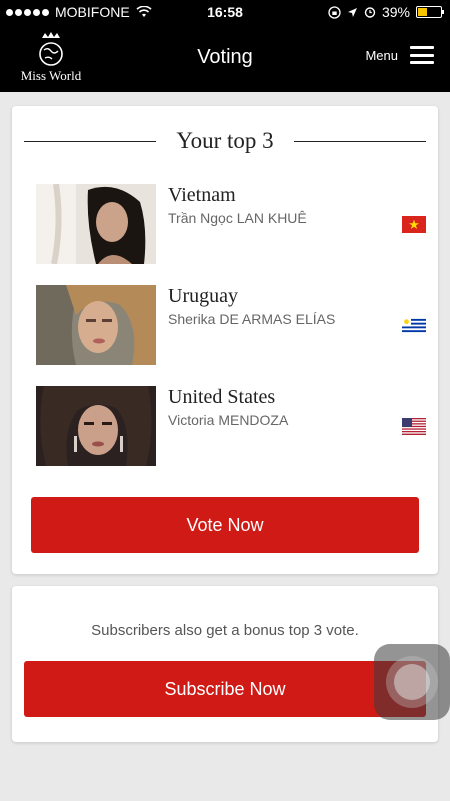 Image resolution: width=450 pixels, height=801 pixels. What do you see at coordinates (225, 689) in the screenshot?
I see `subscribe-now-button: Subscribe Now` at bounding box center [225, 689].